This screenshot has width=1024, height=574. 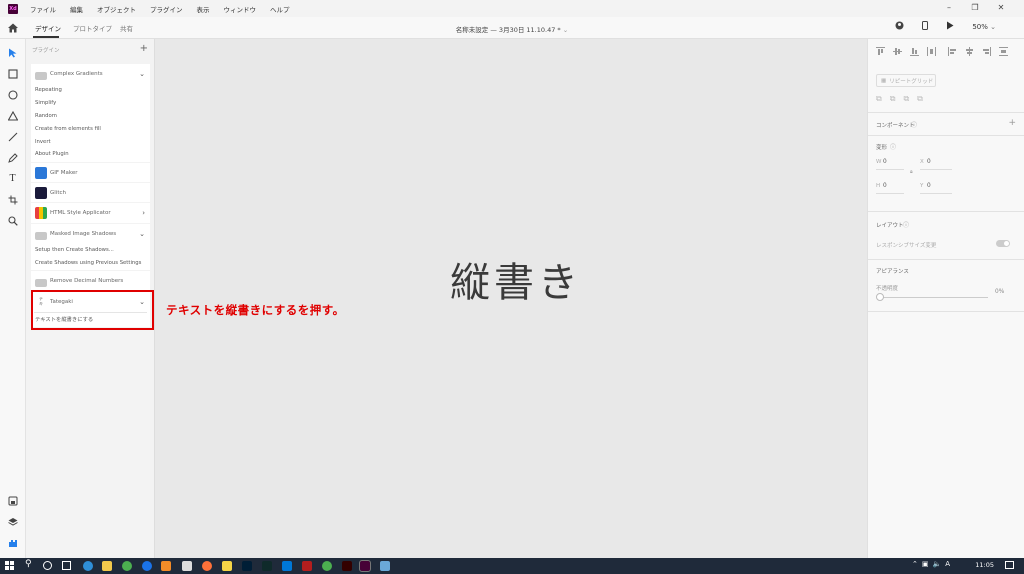 What do you see at coordinates (999, 292) in the screenshot?
I see `opacity-value: 0%` at bounding box center [999, 292].